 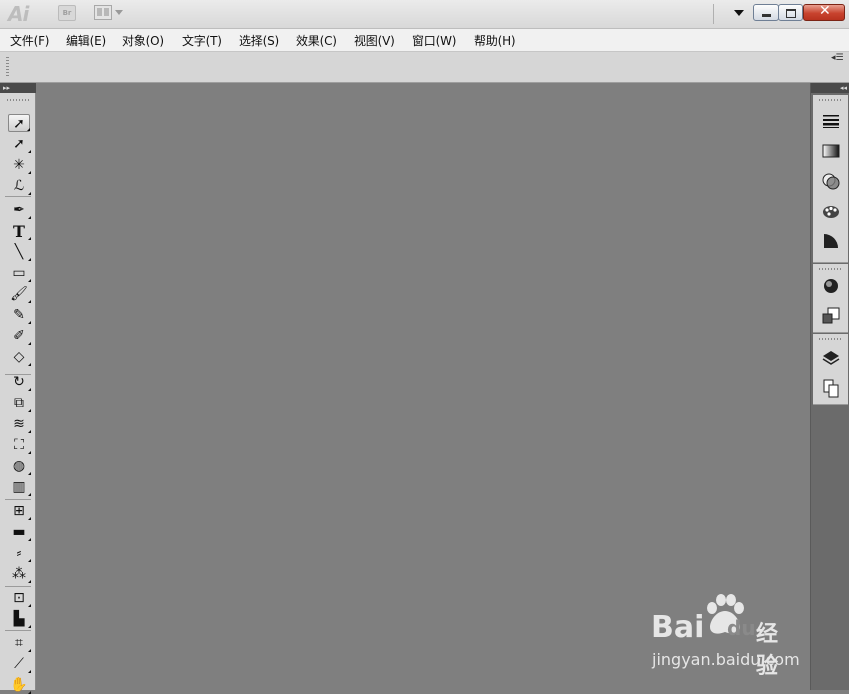 I want to click on lasso-tool: ℒ, so click(x=19, y=186).